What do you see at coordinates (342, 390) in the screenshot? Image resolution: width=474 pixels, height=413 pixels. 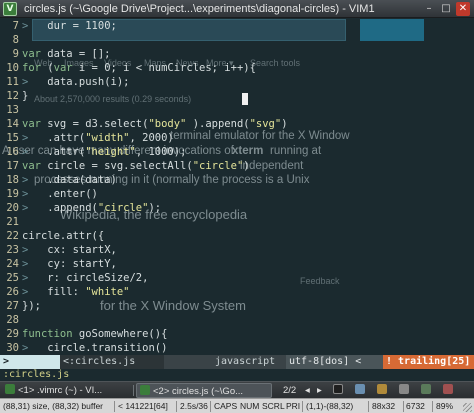 I see `terminal-icon` at bounding box center [342, 390].